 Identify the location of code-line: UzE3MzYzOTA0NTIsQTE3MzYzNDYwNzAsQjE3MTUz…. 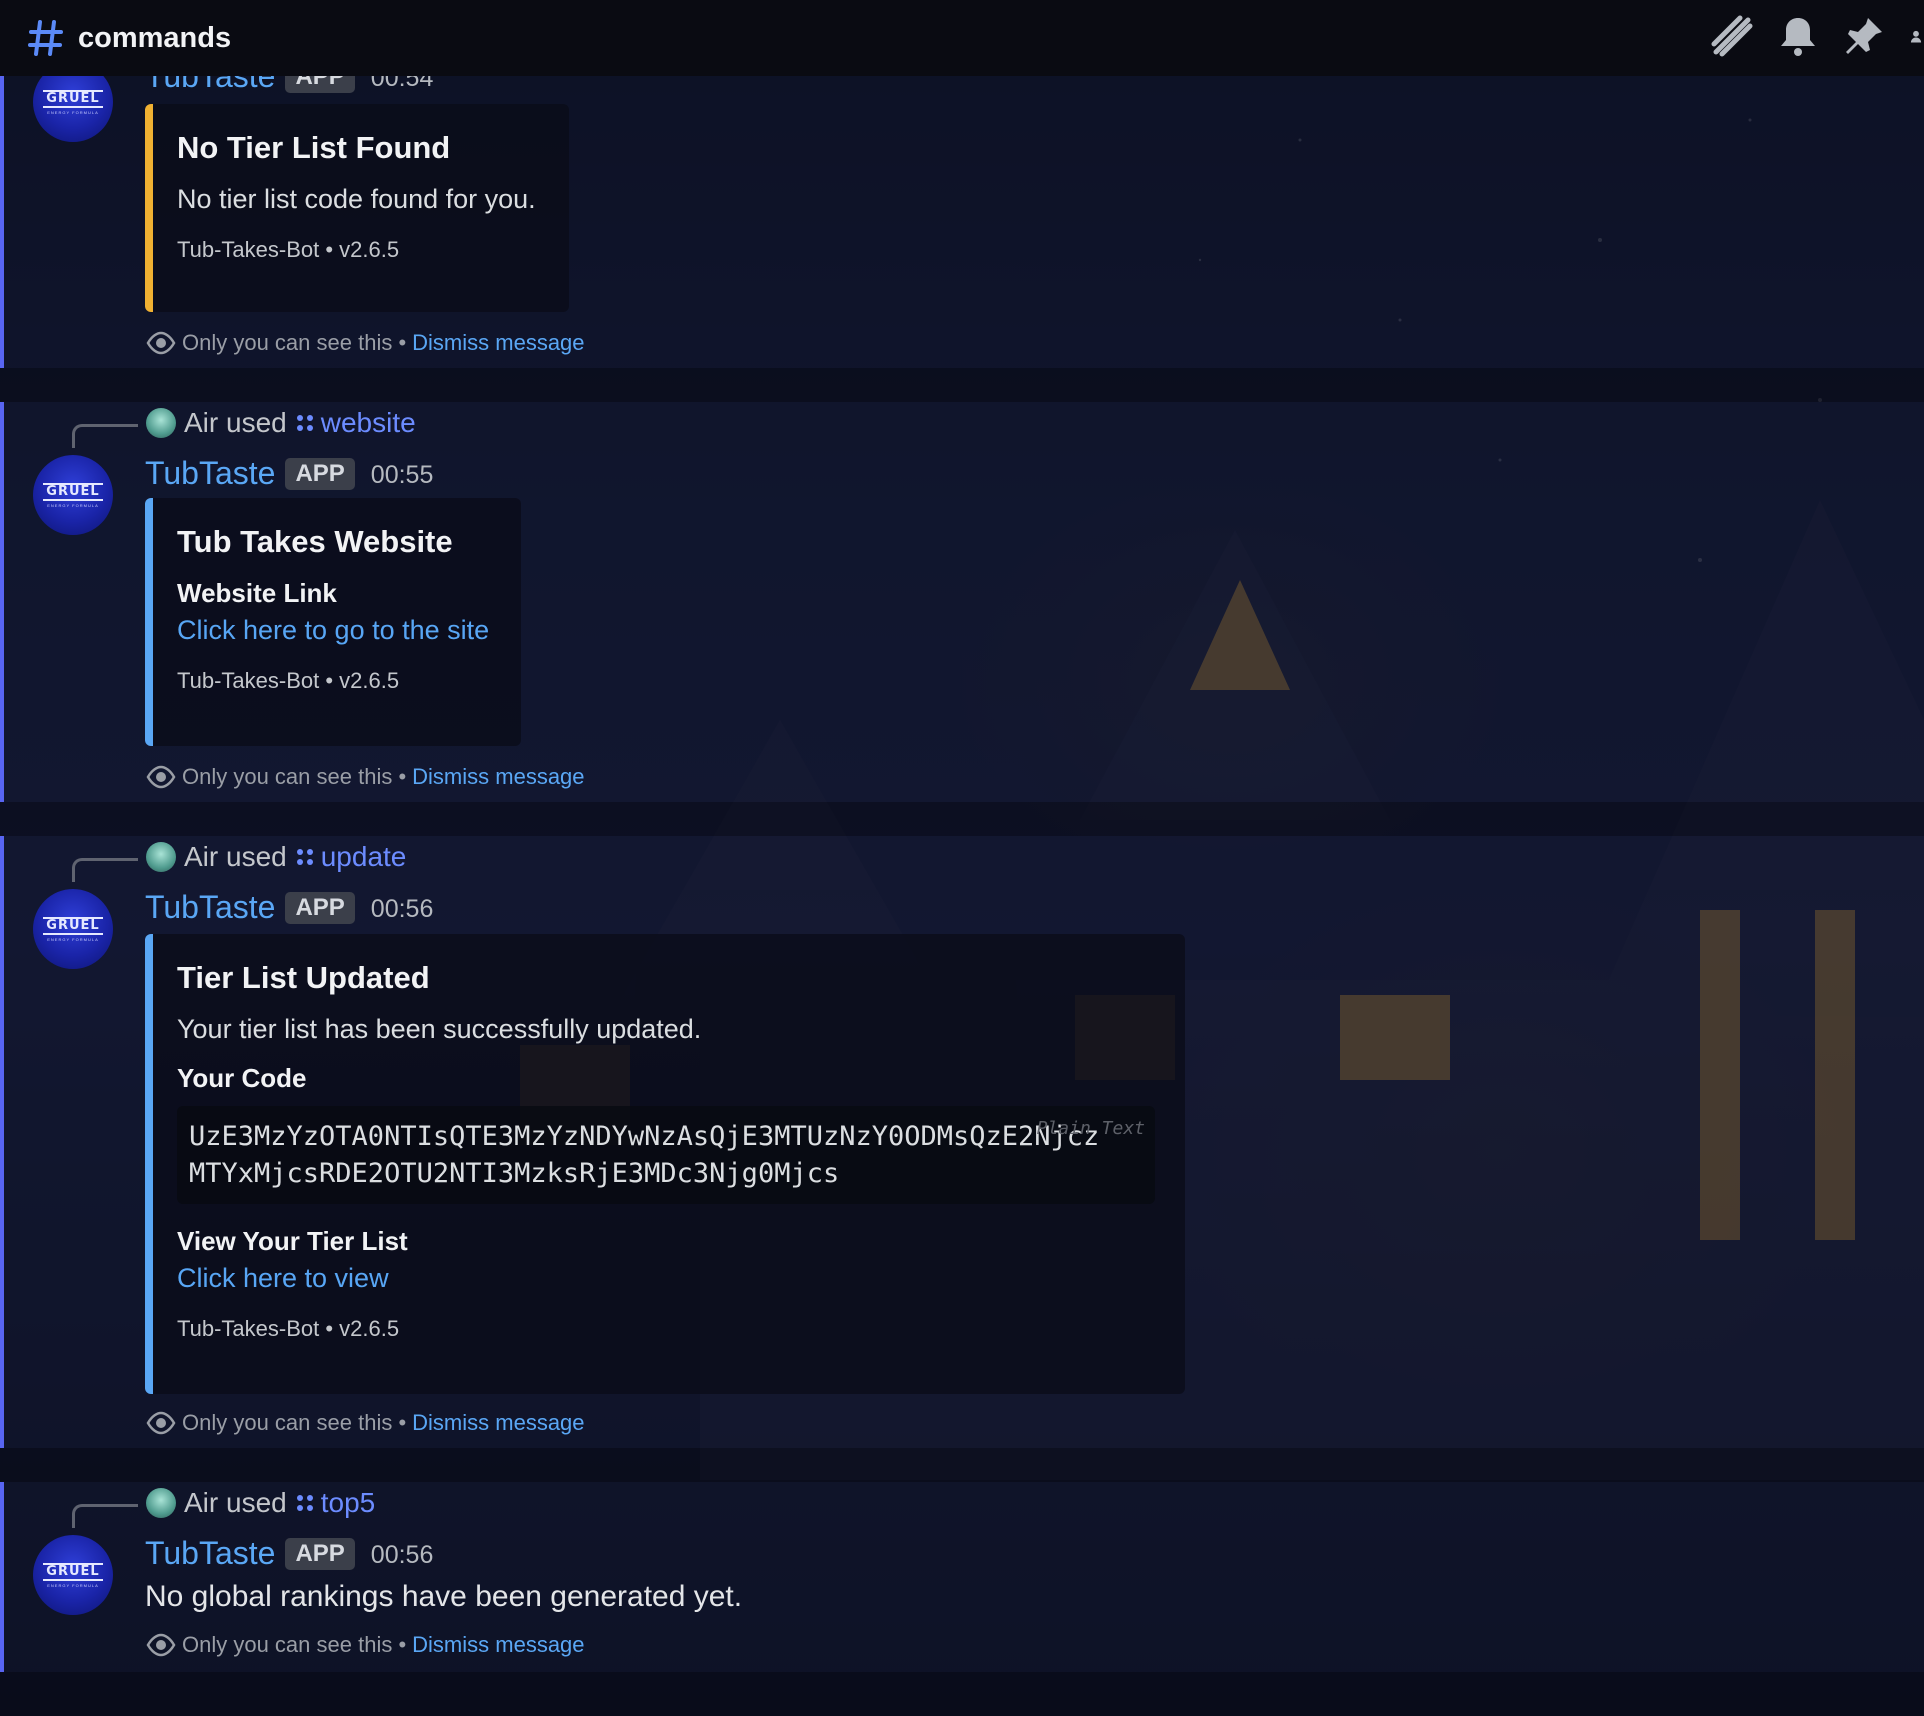
(644, 1136).